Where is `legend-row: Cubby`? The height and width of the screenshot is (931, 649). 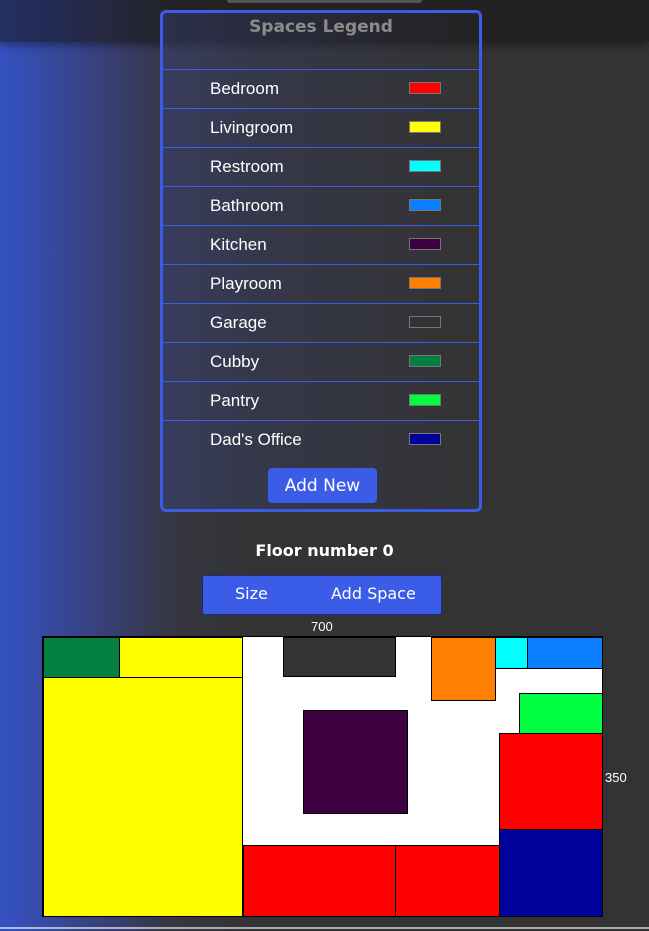
legend-row: Cubby is located at coordinates (321, 361).